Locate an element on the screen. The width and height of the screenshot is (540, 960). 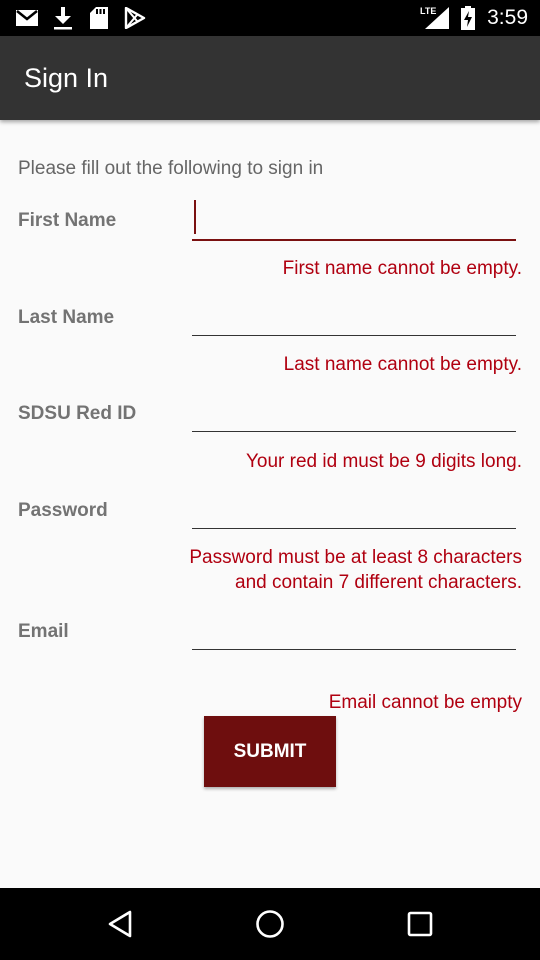
last-name-input is located at coordinates (354, 314).